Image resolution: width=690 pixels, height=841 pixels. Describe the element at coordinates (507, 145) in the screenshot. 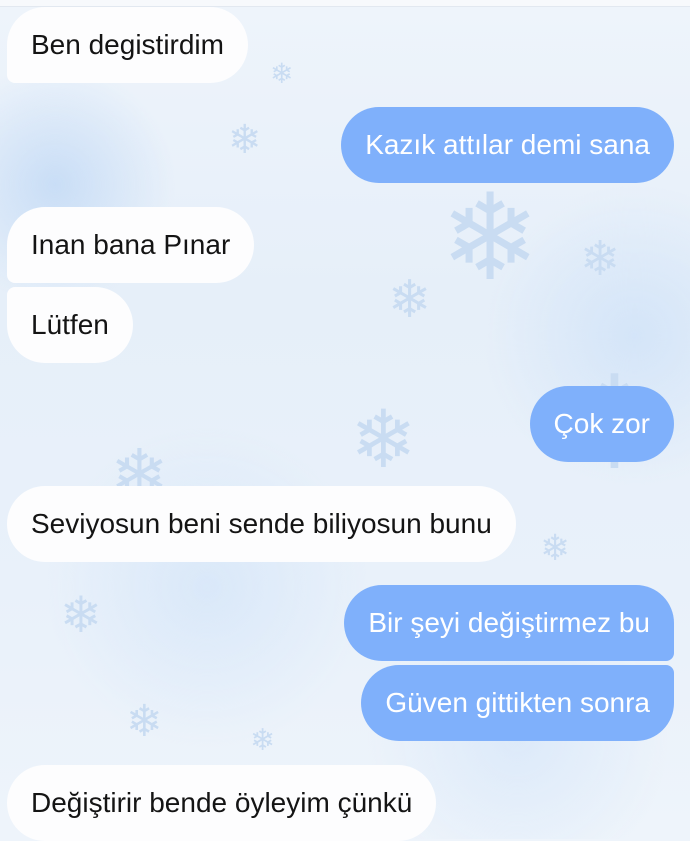

I see `outgoing-message-bubble: Kazık attılar demi sana` at that location.